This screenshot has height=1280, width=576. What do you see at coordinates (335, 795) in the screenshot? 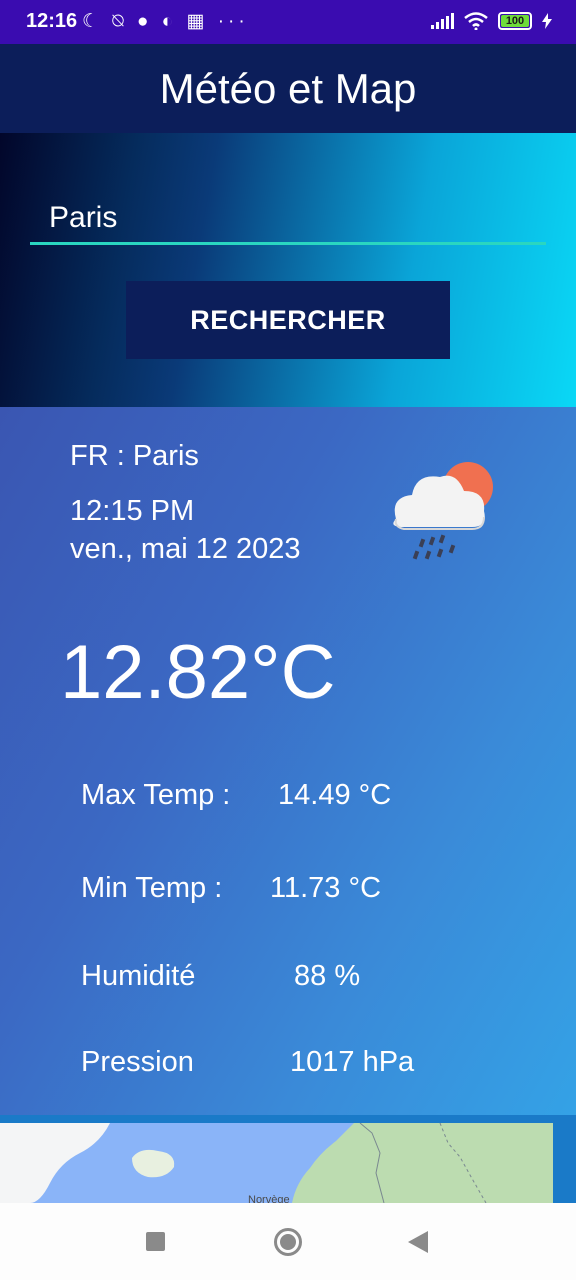
I see `max-temp-value: 14.49 °C` at bounding box center [335, 795].